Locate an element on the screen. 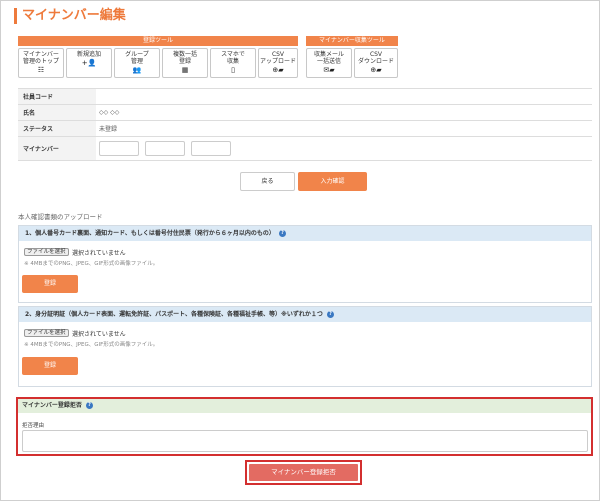 Image resolution: width=600 pixels, height=501 pixels. list-icon: ☷ is located at coordinates (41, 70).